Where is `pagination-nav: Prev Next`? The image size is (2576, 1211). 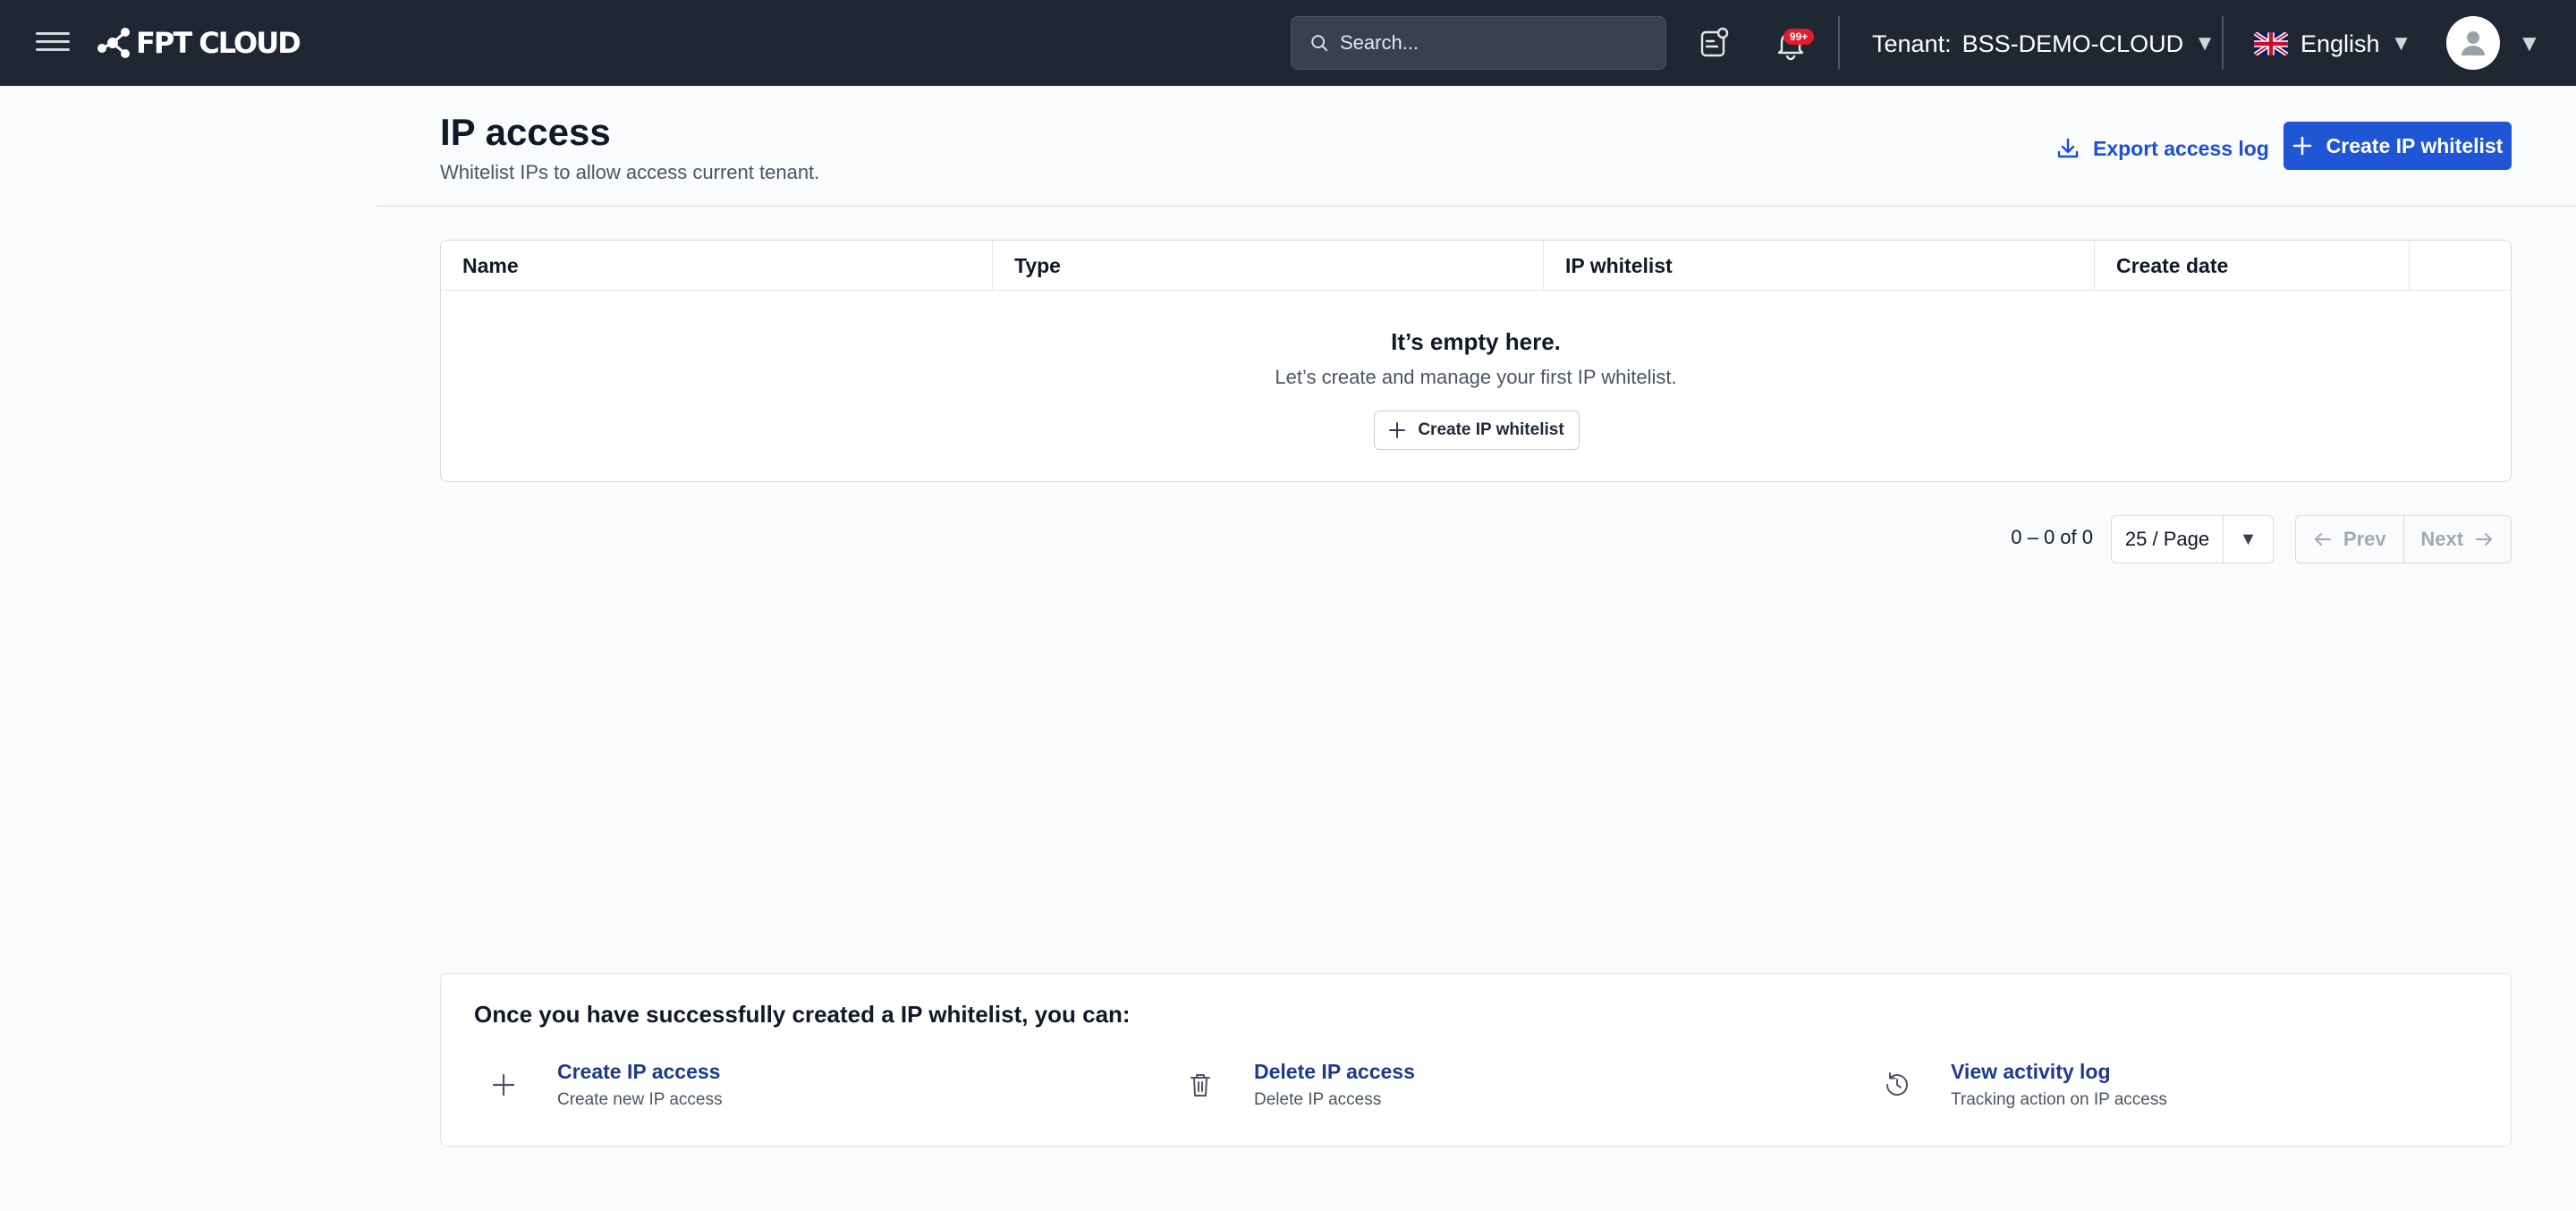
pagination-nav: Prev Next is located at coordinates (2403, 539).